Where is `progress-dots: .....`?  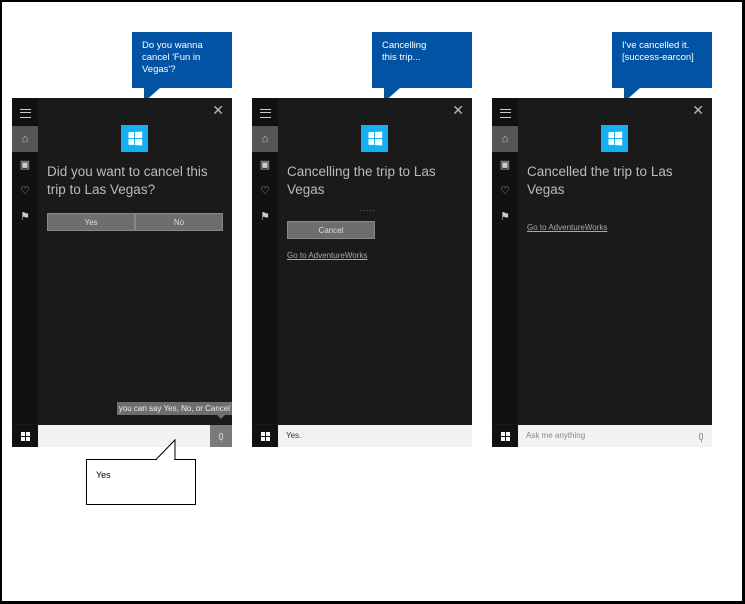 progress-dots: ..... is located at coordinates (368, 208).